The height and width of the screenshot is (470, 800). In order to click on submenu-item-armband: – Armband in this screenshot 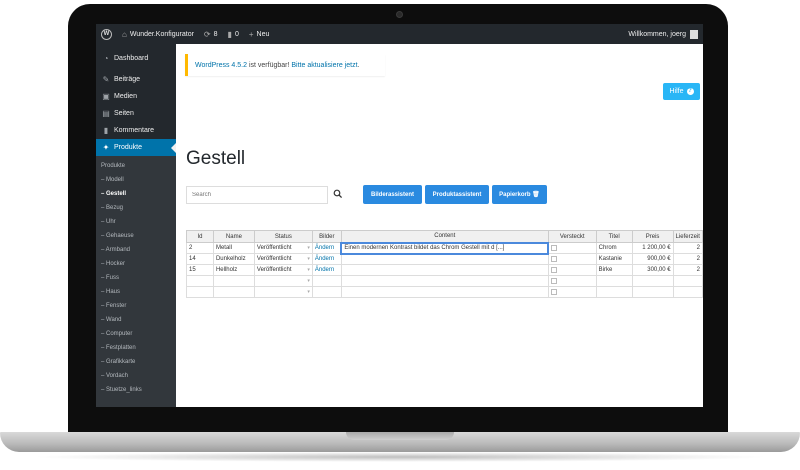, I will do `click(136, 250)`.